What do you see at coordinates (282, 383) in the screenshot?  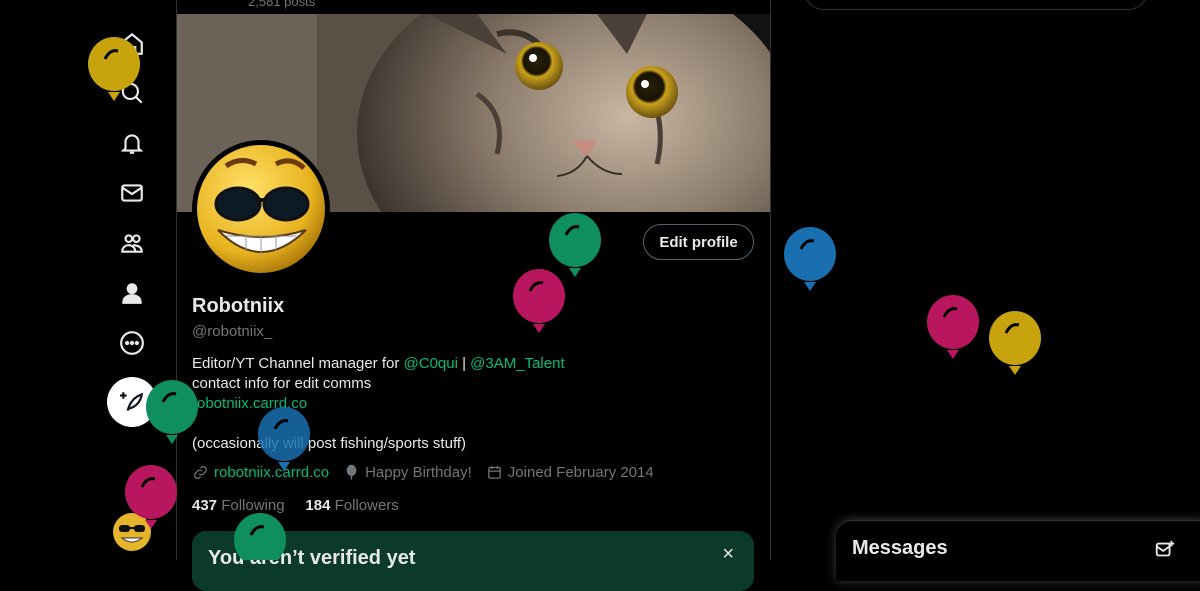 I see `bio-text-line2: contact info for edit comms` at bounding box center [282, 383].